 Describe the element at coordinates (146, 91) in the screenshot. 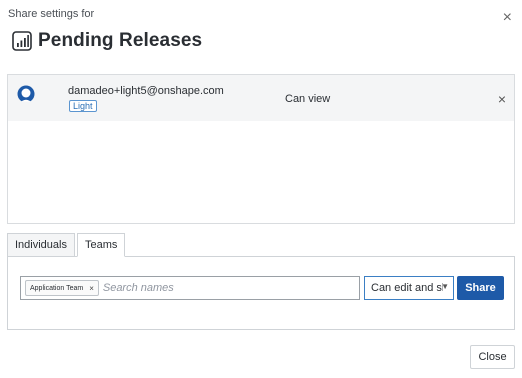

I see `share-entry-email: damadeo+light5@onshape.com` at that location.